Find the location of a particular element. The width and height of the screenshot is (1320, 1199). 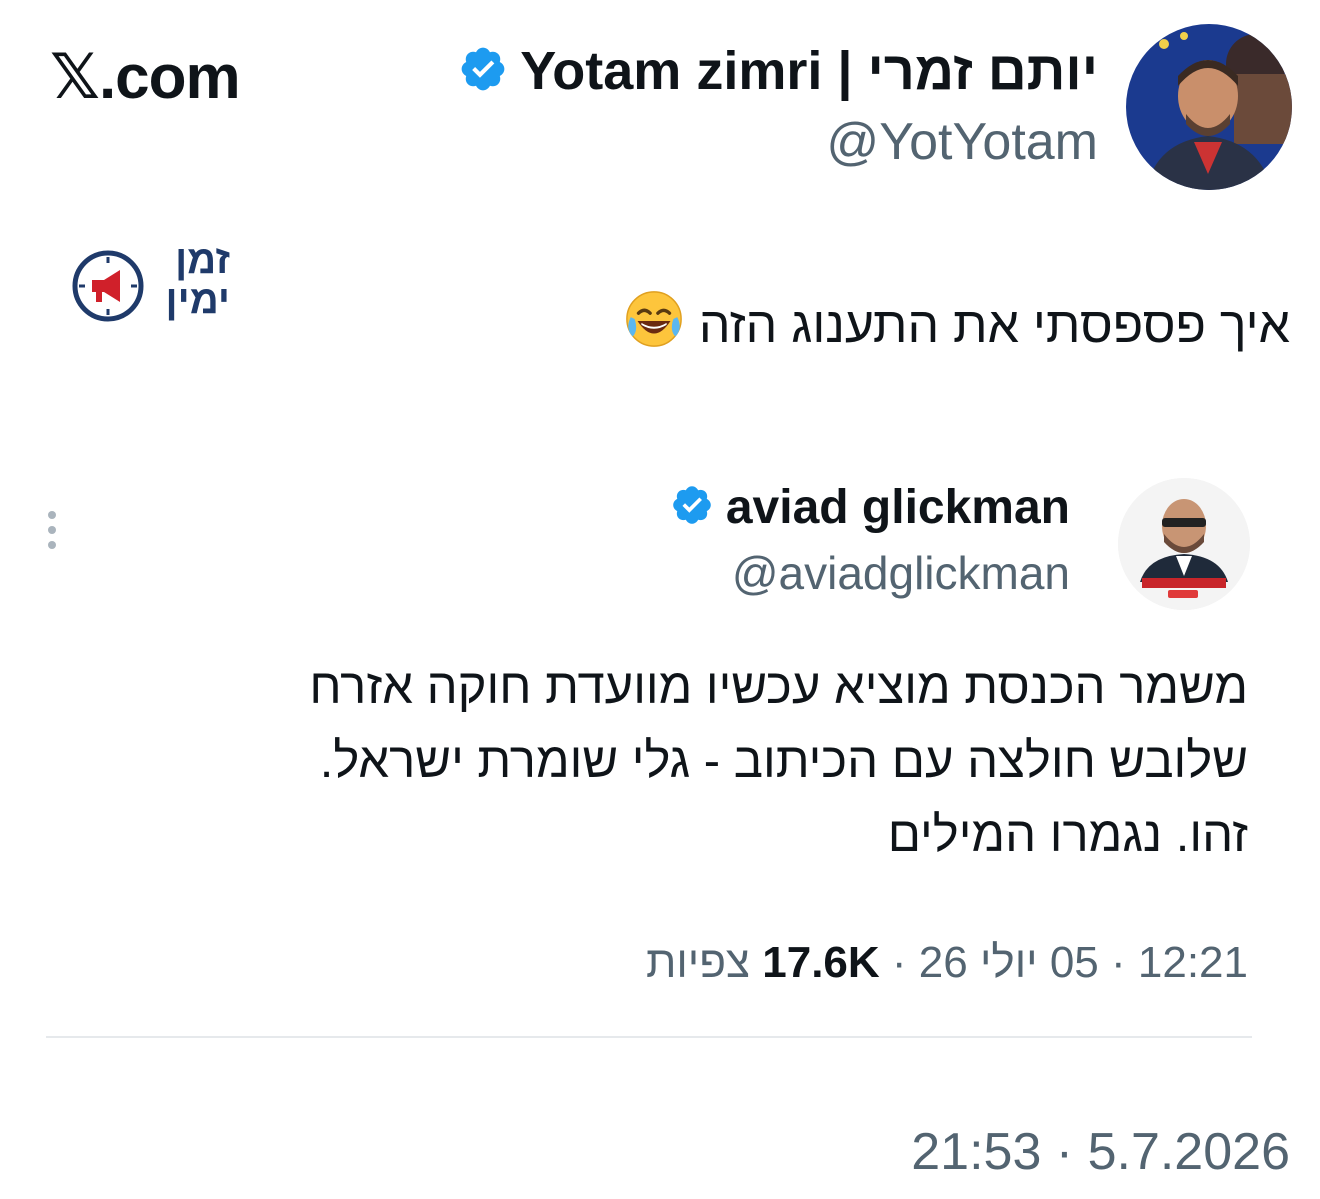

more-vertical-icon is located at coordinates (52, 530).